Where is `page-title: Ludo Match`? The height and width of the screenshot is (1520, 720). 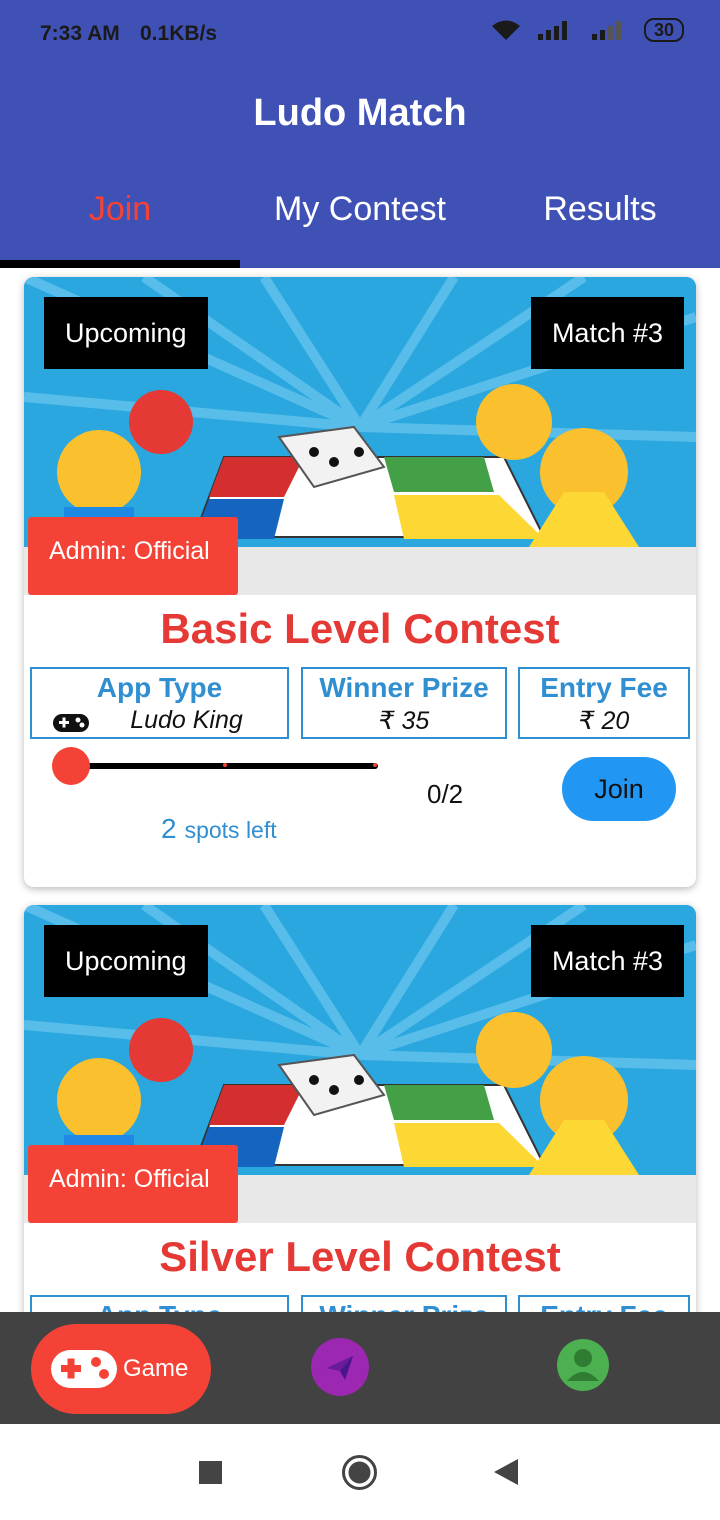 page-title: Ludo Match is located at coordinates (360, 113).